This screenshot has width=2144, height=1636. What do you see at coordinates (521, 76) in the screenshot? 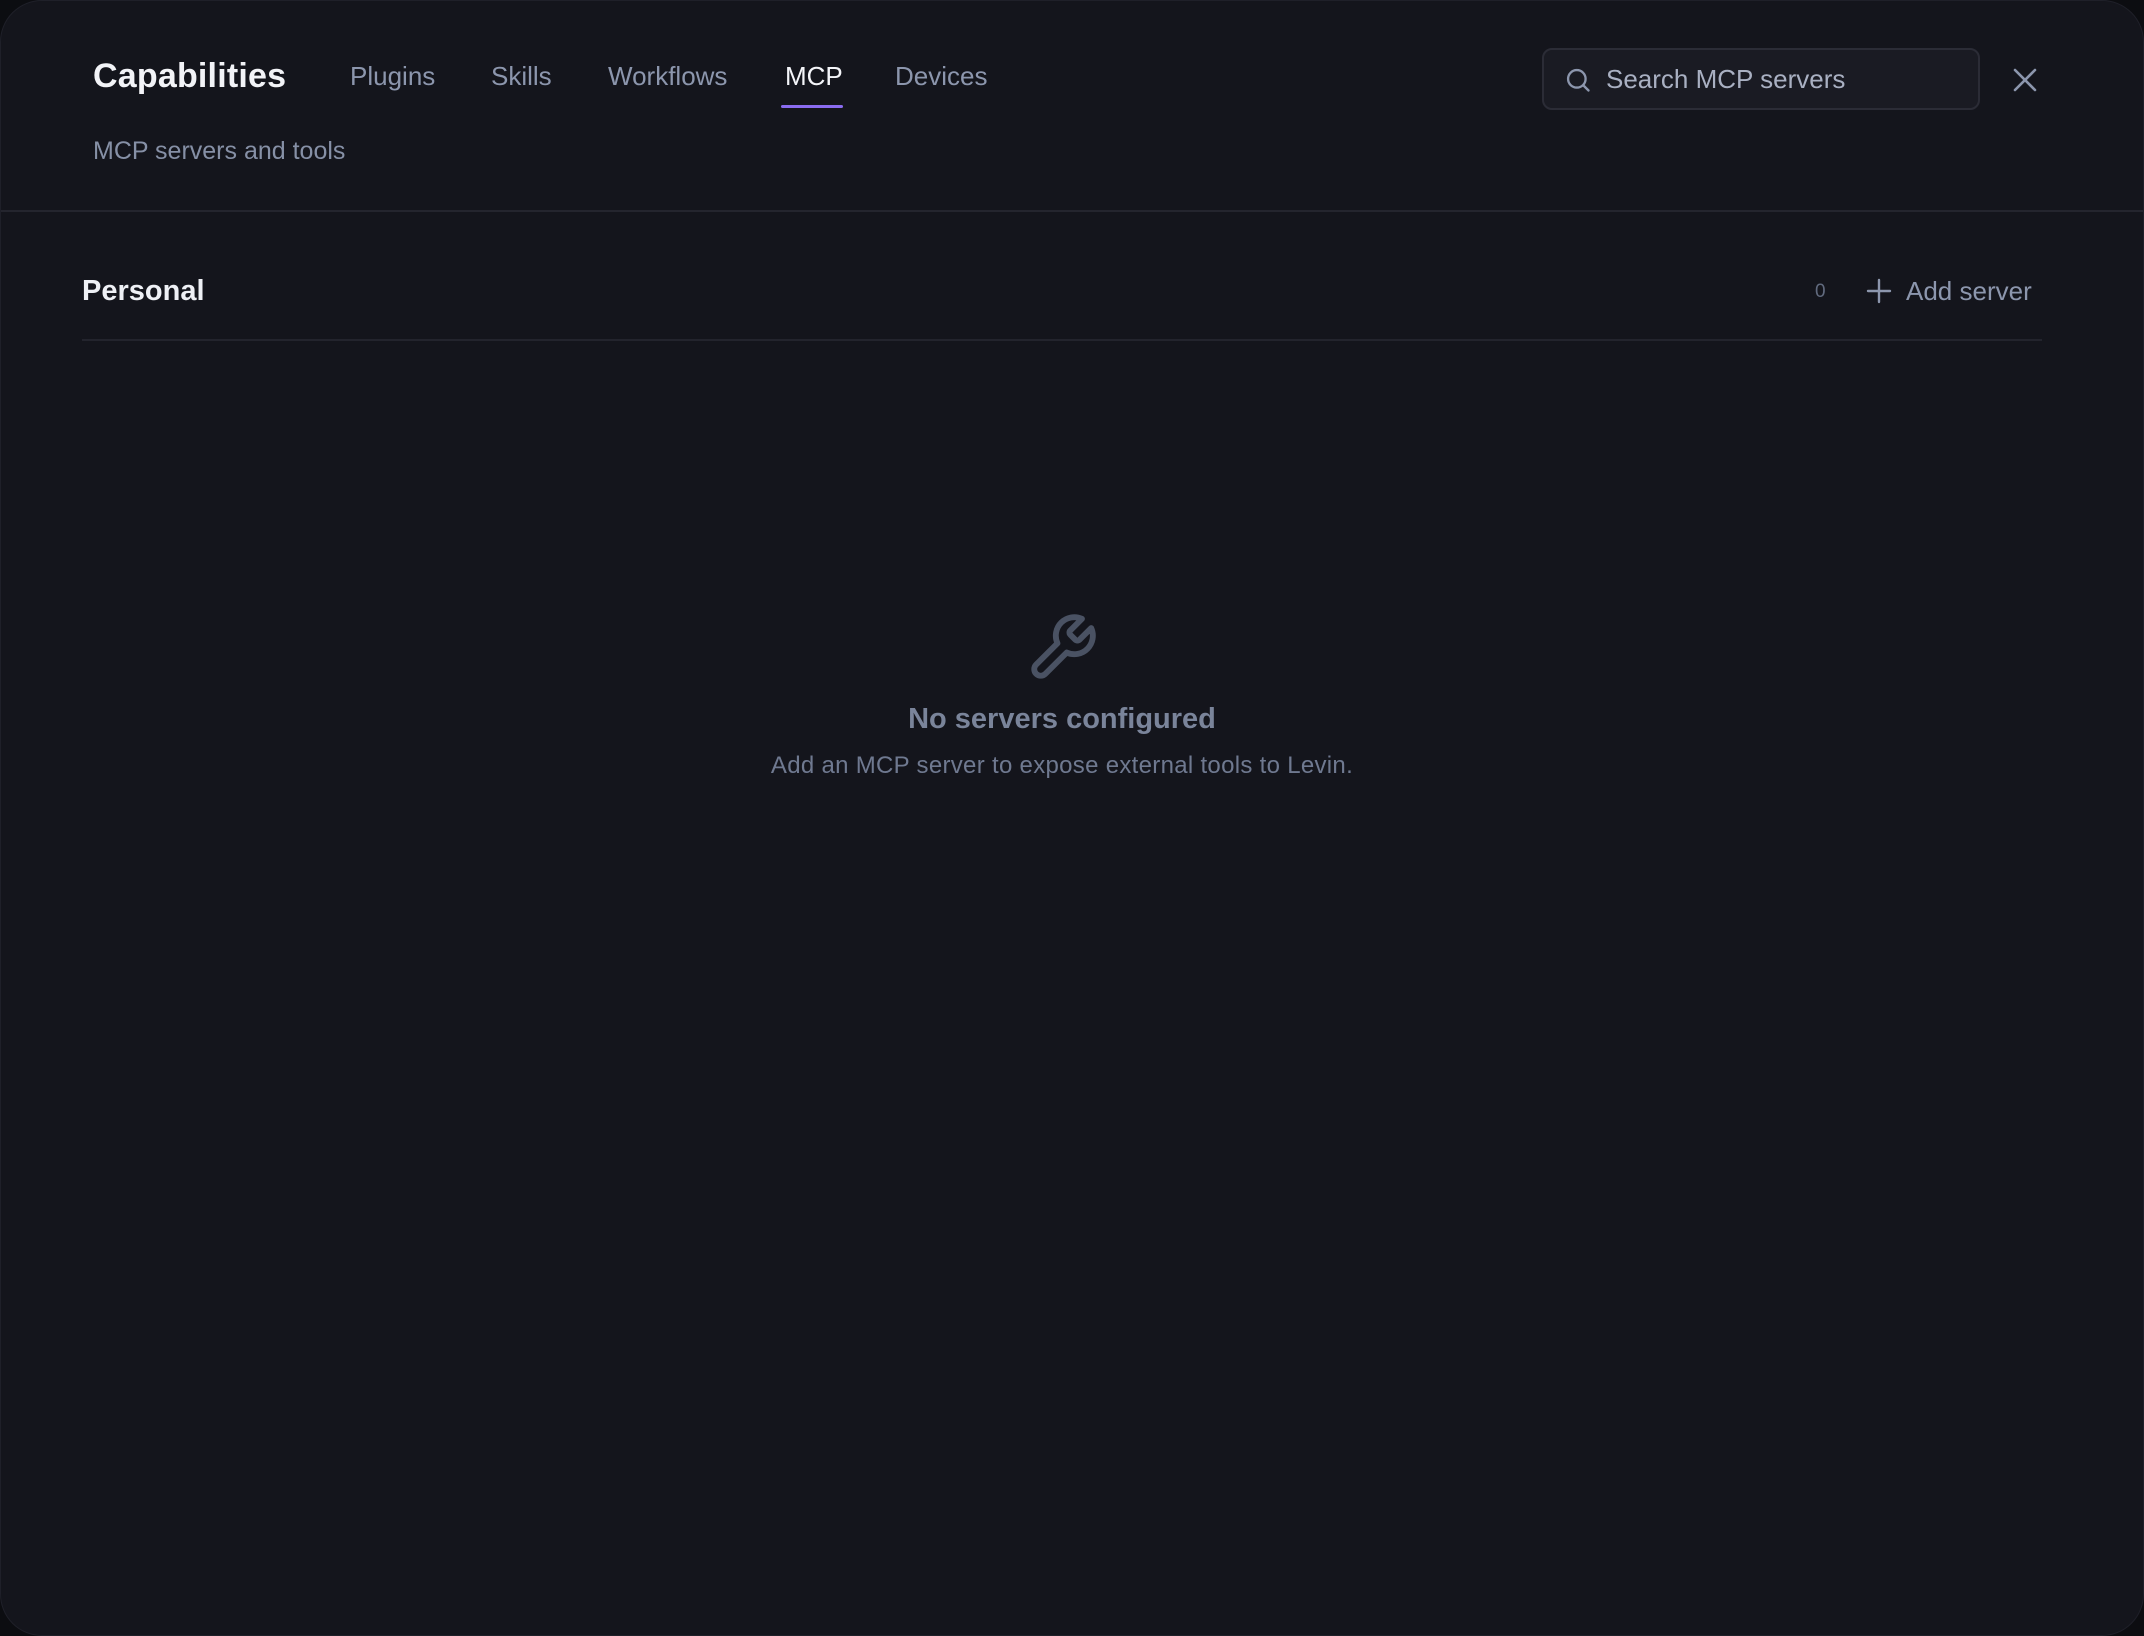
I see `tab-skills: Skills` at bounding box center [521, 76].